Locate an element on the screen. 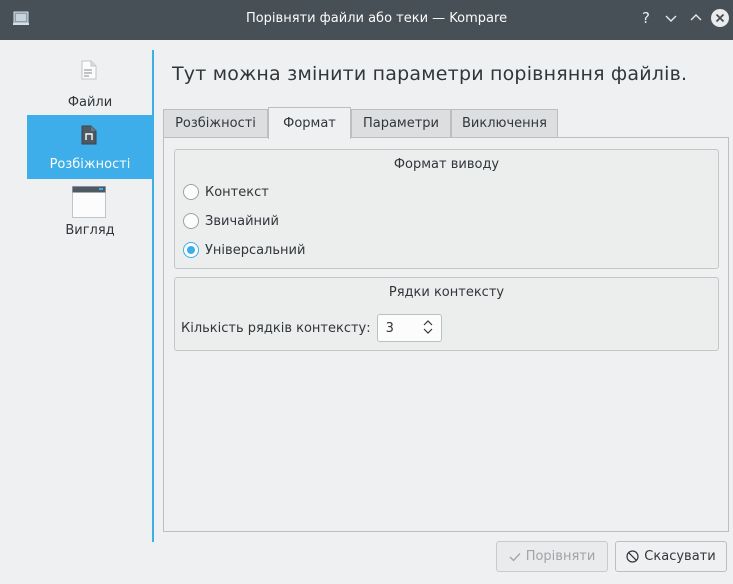 The height and width of the screenshot is (584, 733). cancel-button: Скасувати is located at coordinates (671, 556).